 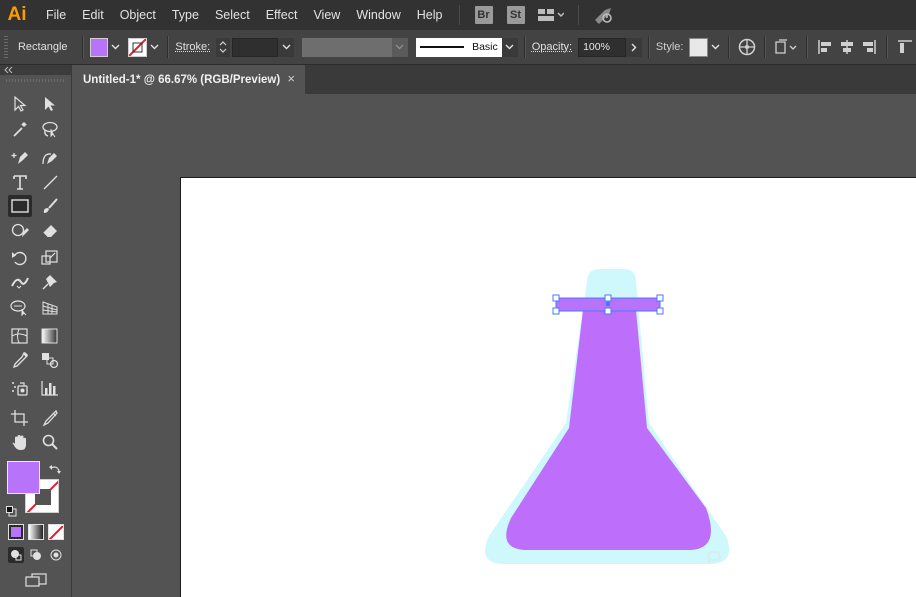 What do you see at coordinates (182, 79) in the screenshot?
I see `document-tab-title: Untitled-1* @ 66.67% (RGB/Preview)` at bounding box center [182, 79].